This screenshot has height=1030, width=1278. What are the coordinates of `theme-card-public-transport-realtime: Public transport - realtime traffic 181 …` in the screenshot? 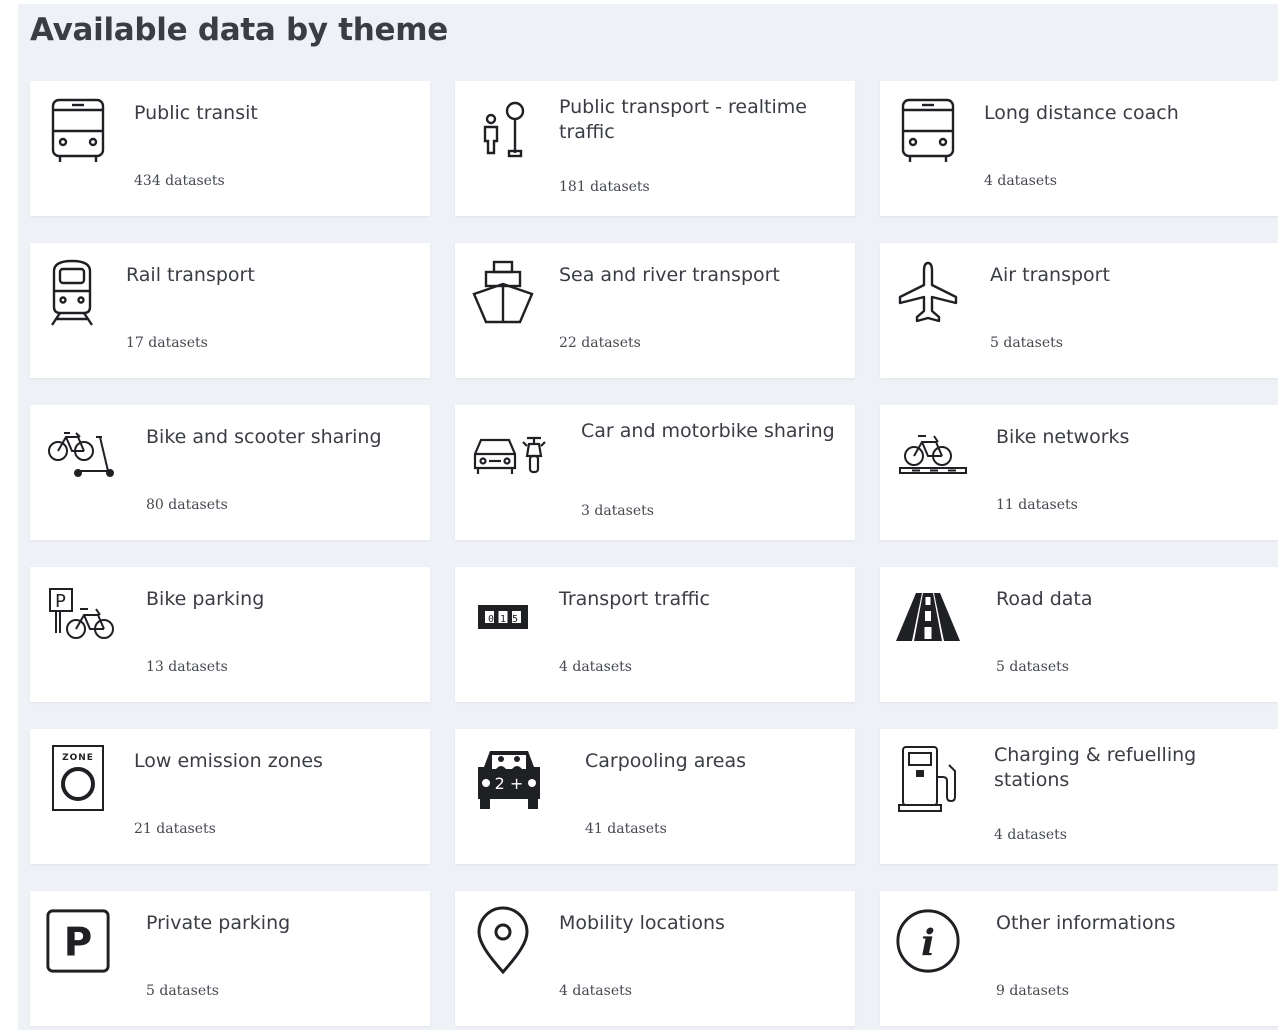 It's located at (655, 148).